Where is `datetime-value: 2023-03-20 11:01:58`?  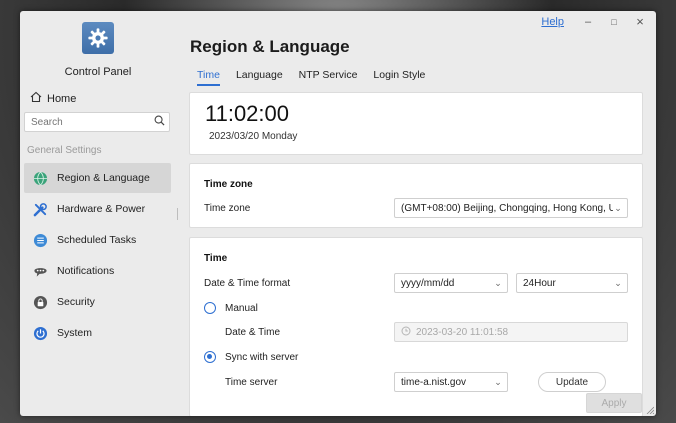 datetime-value: 2023-03-20 11:01:58 is located at coordinates (462, 332).